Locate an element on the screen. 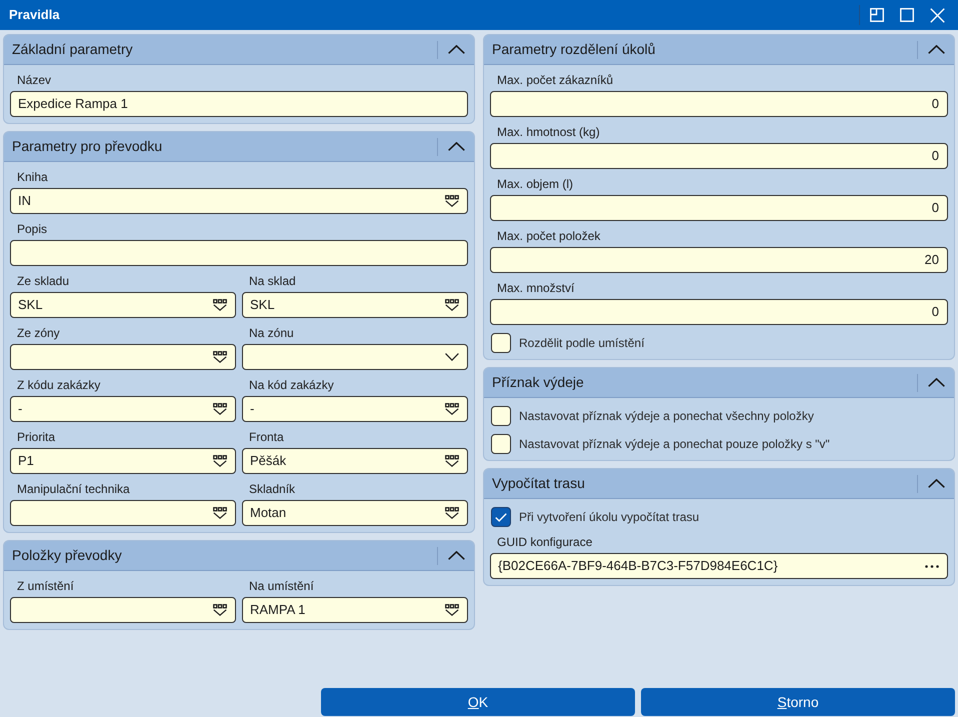  panel-title: Vypočítat trasu is located at coordinates (538, 483).